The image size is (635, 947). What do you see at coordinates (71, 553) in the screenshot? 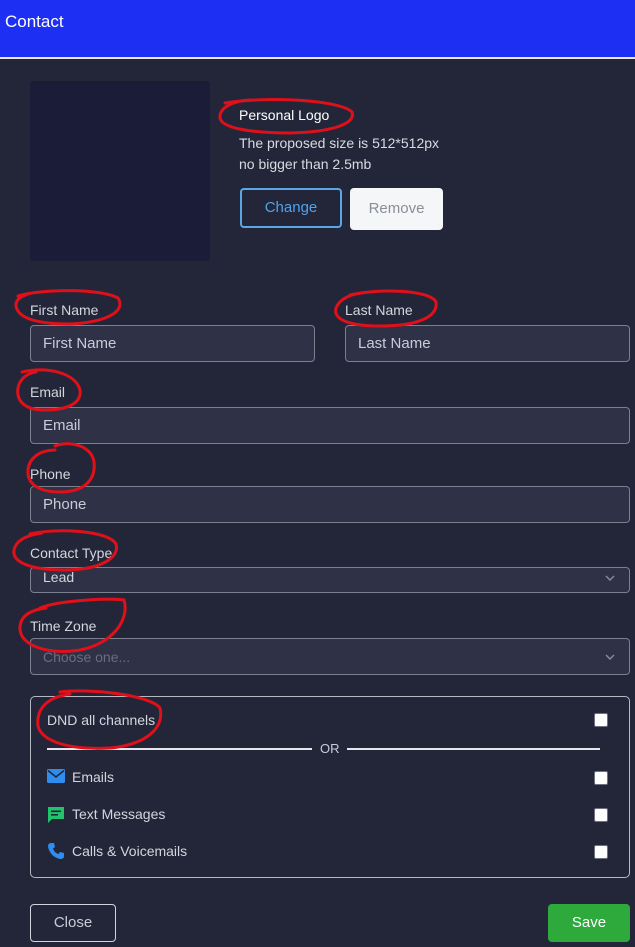
I see `contact-type-label: Contact Type` at bounding box center [71, 553].